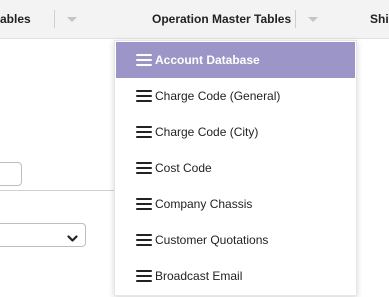  What do you see at coordinates (207, 132) in the screenshot?
I see `menu-item-label: Charge Code (City)` at bounding box center [207, 132].